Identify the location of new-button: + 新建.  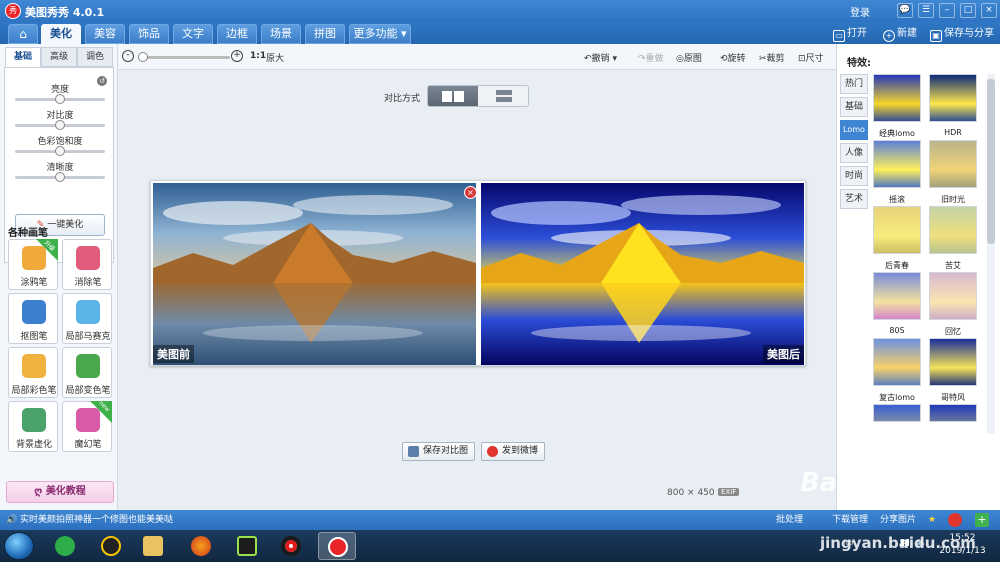
(900, 34).